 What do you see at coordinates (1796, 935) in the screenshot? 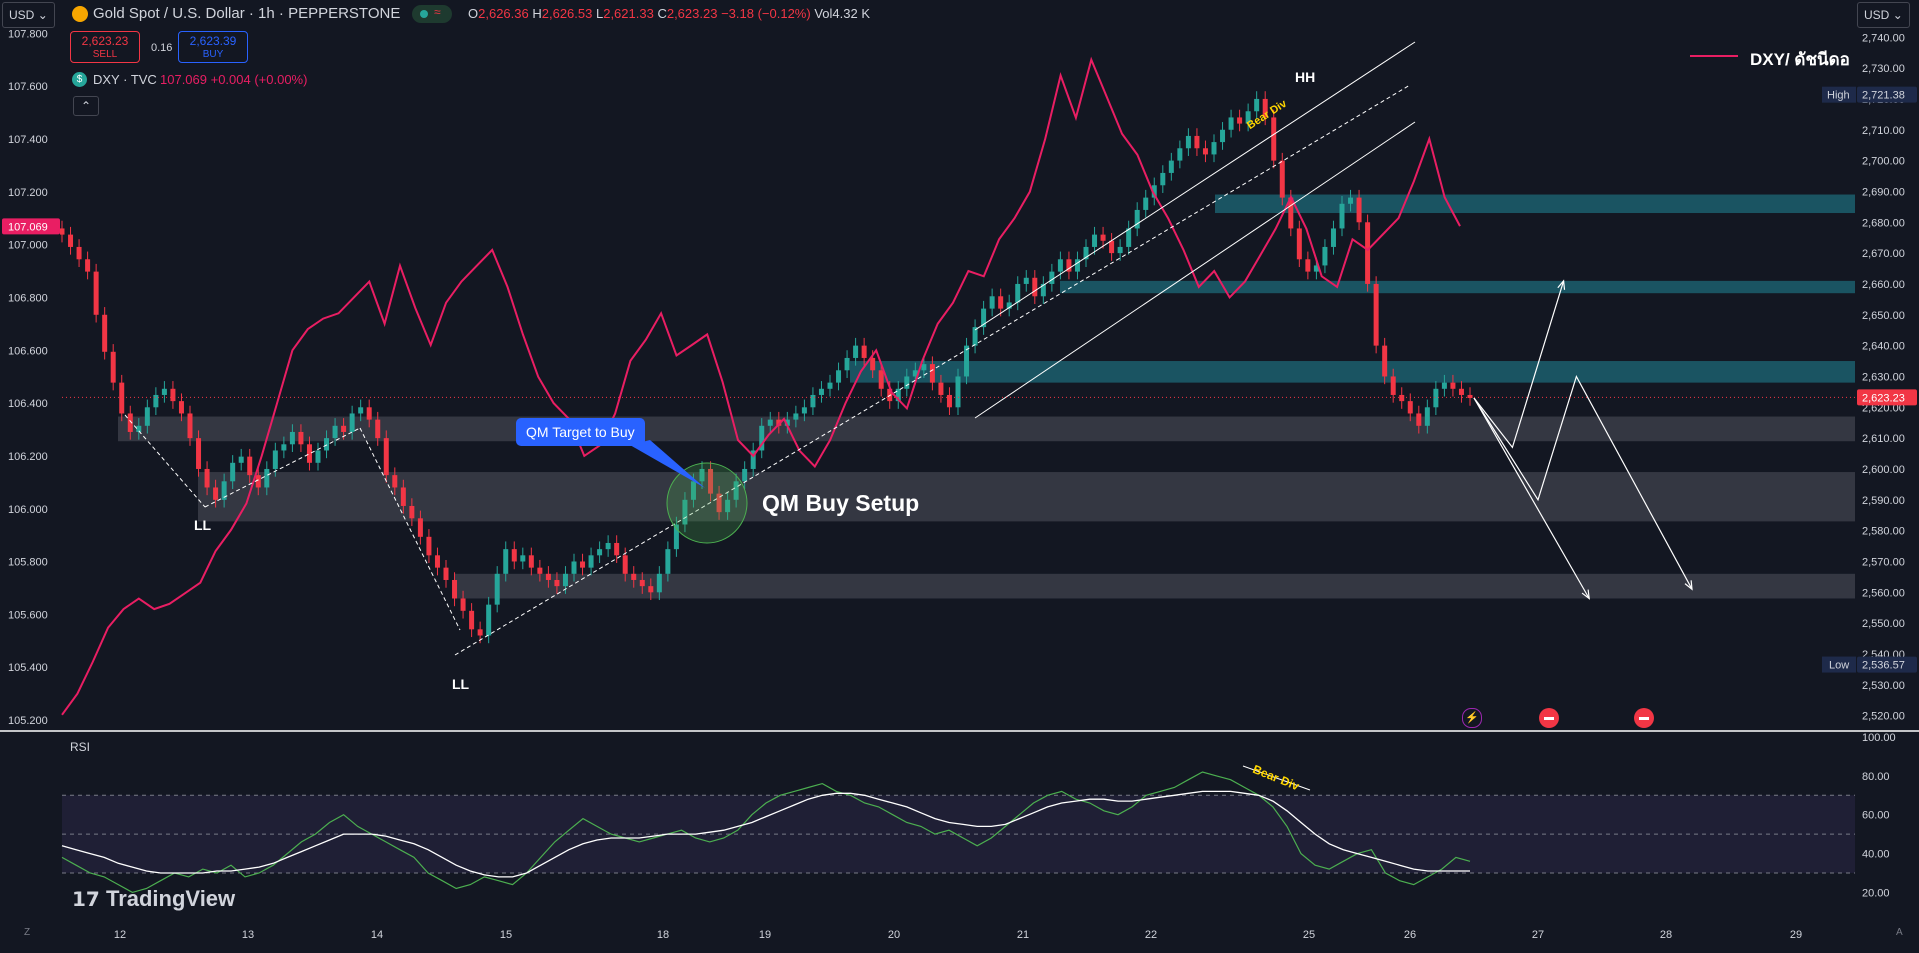
I see `x-axis-tick: 29` at bounding box center [1796, 935].